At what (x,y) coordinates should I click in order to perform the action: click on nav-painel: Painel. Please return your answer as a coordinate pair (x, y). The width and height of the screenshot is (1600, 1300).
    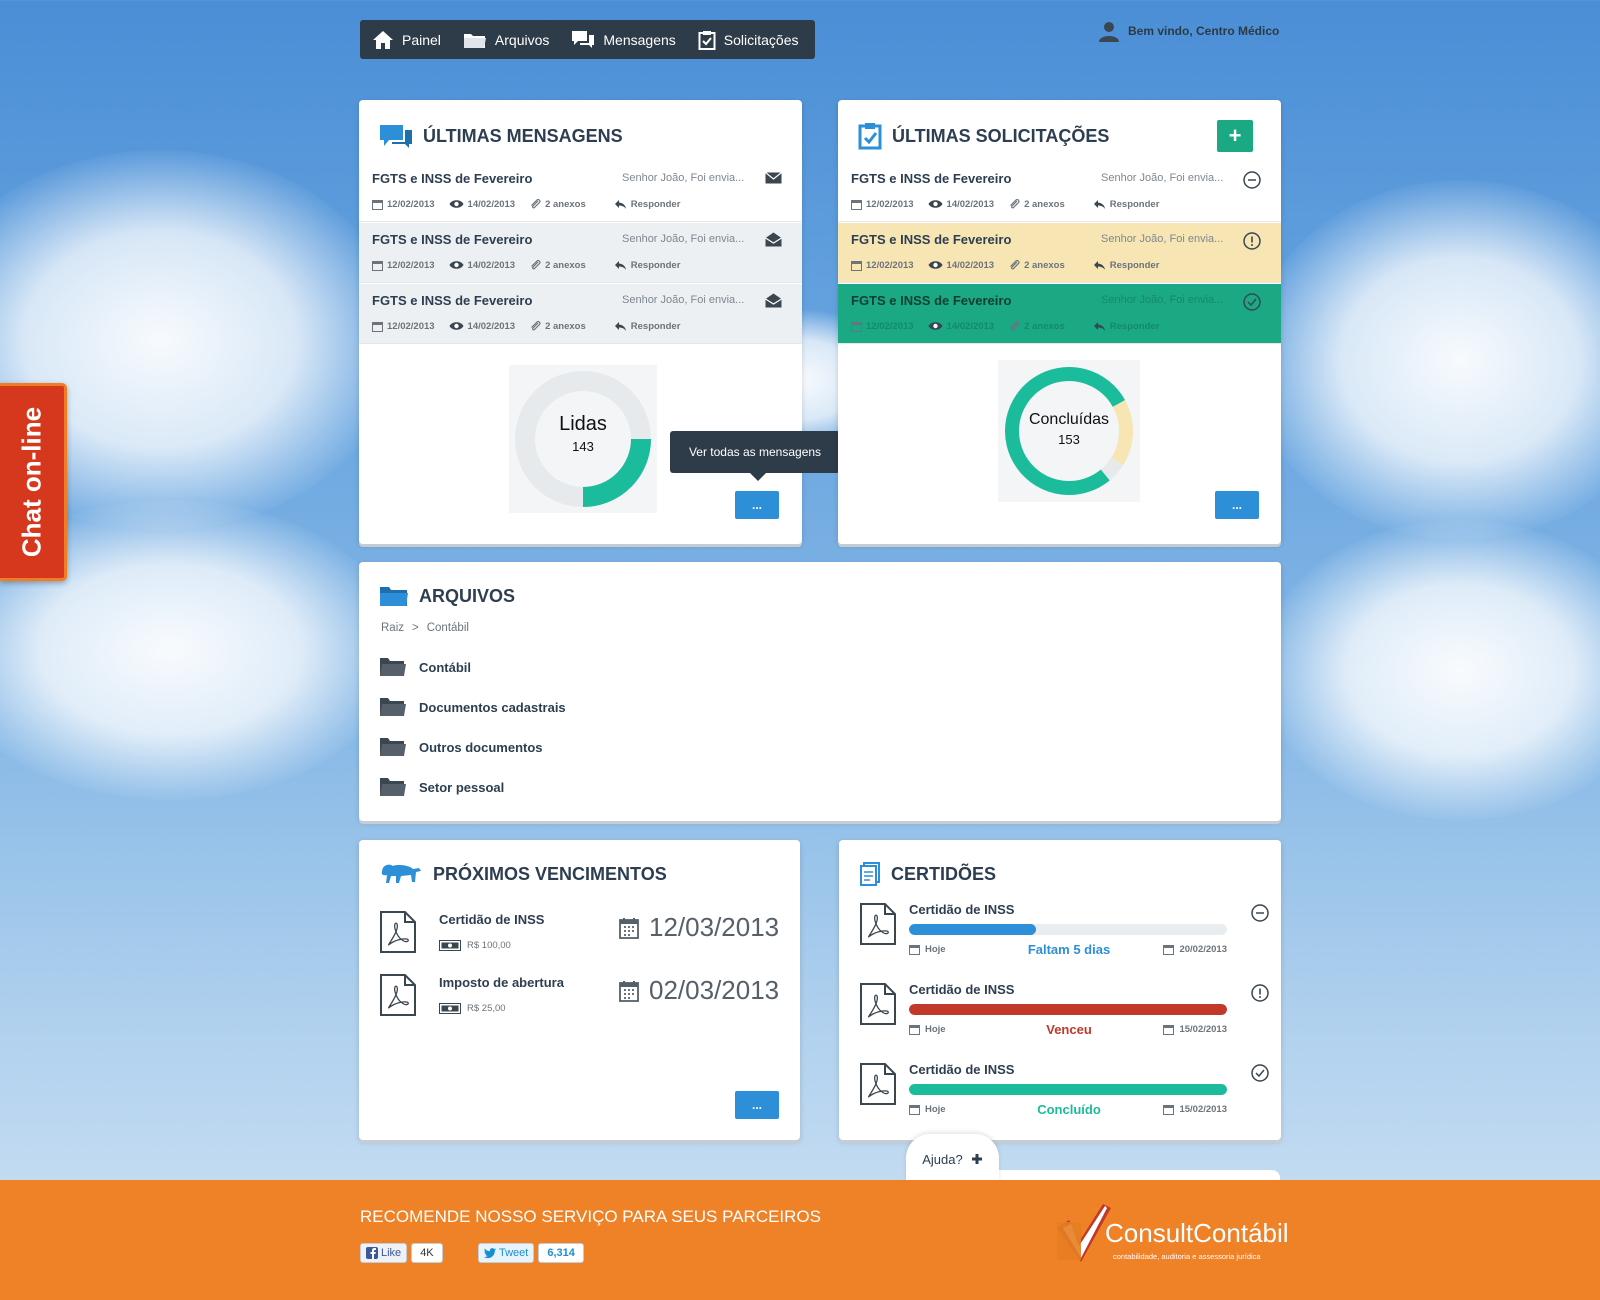
    Looking at the image, I should click on (406, 40).